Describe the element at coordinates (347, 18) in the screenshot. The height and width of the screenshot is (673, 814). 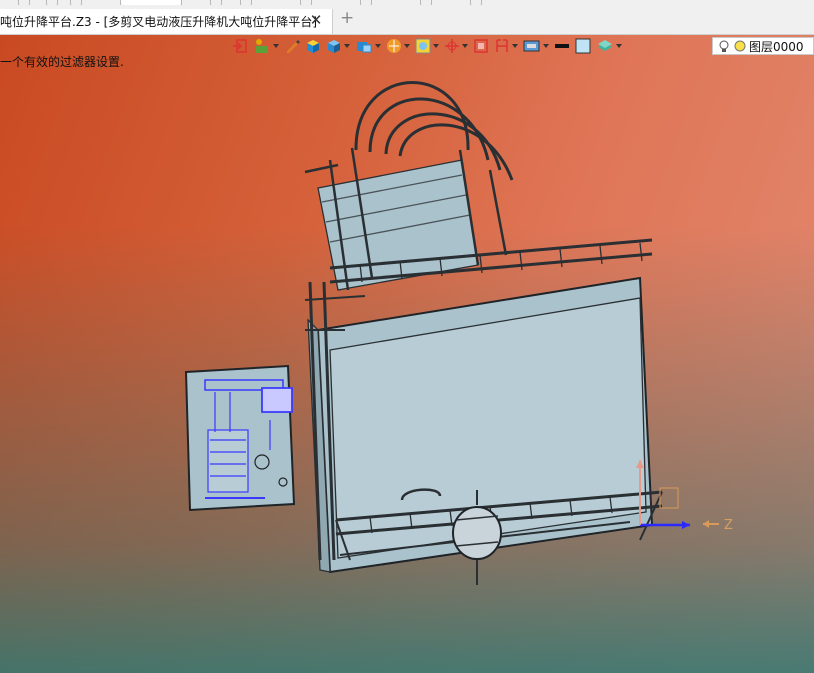
I see `add-tab-icon: +` at that location.